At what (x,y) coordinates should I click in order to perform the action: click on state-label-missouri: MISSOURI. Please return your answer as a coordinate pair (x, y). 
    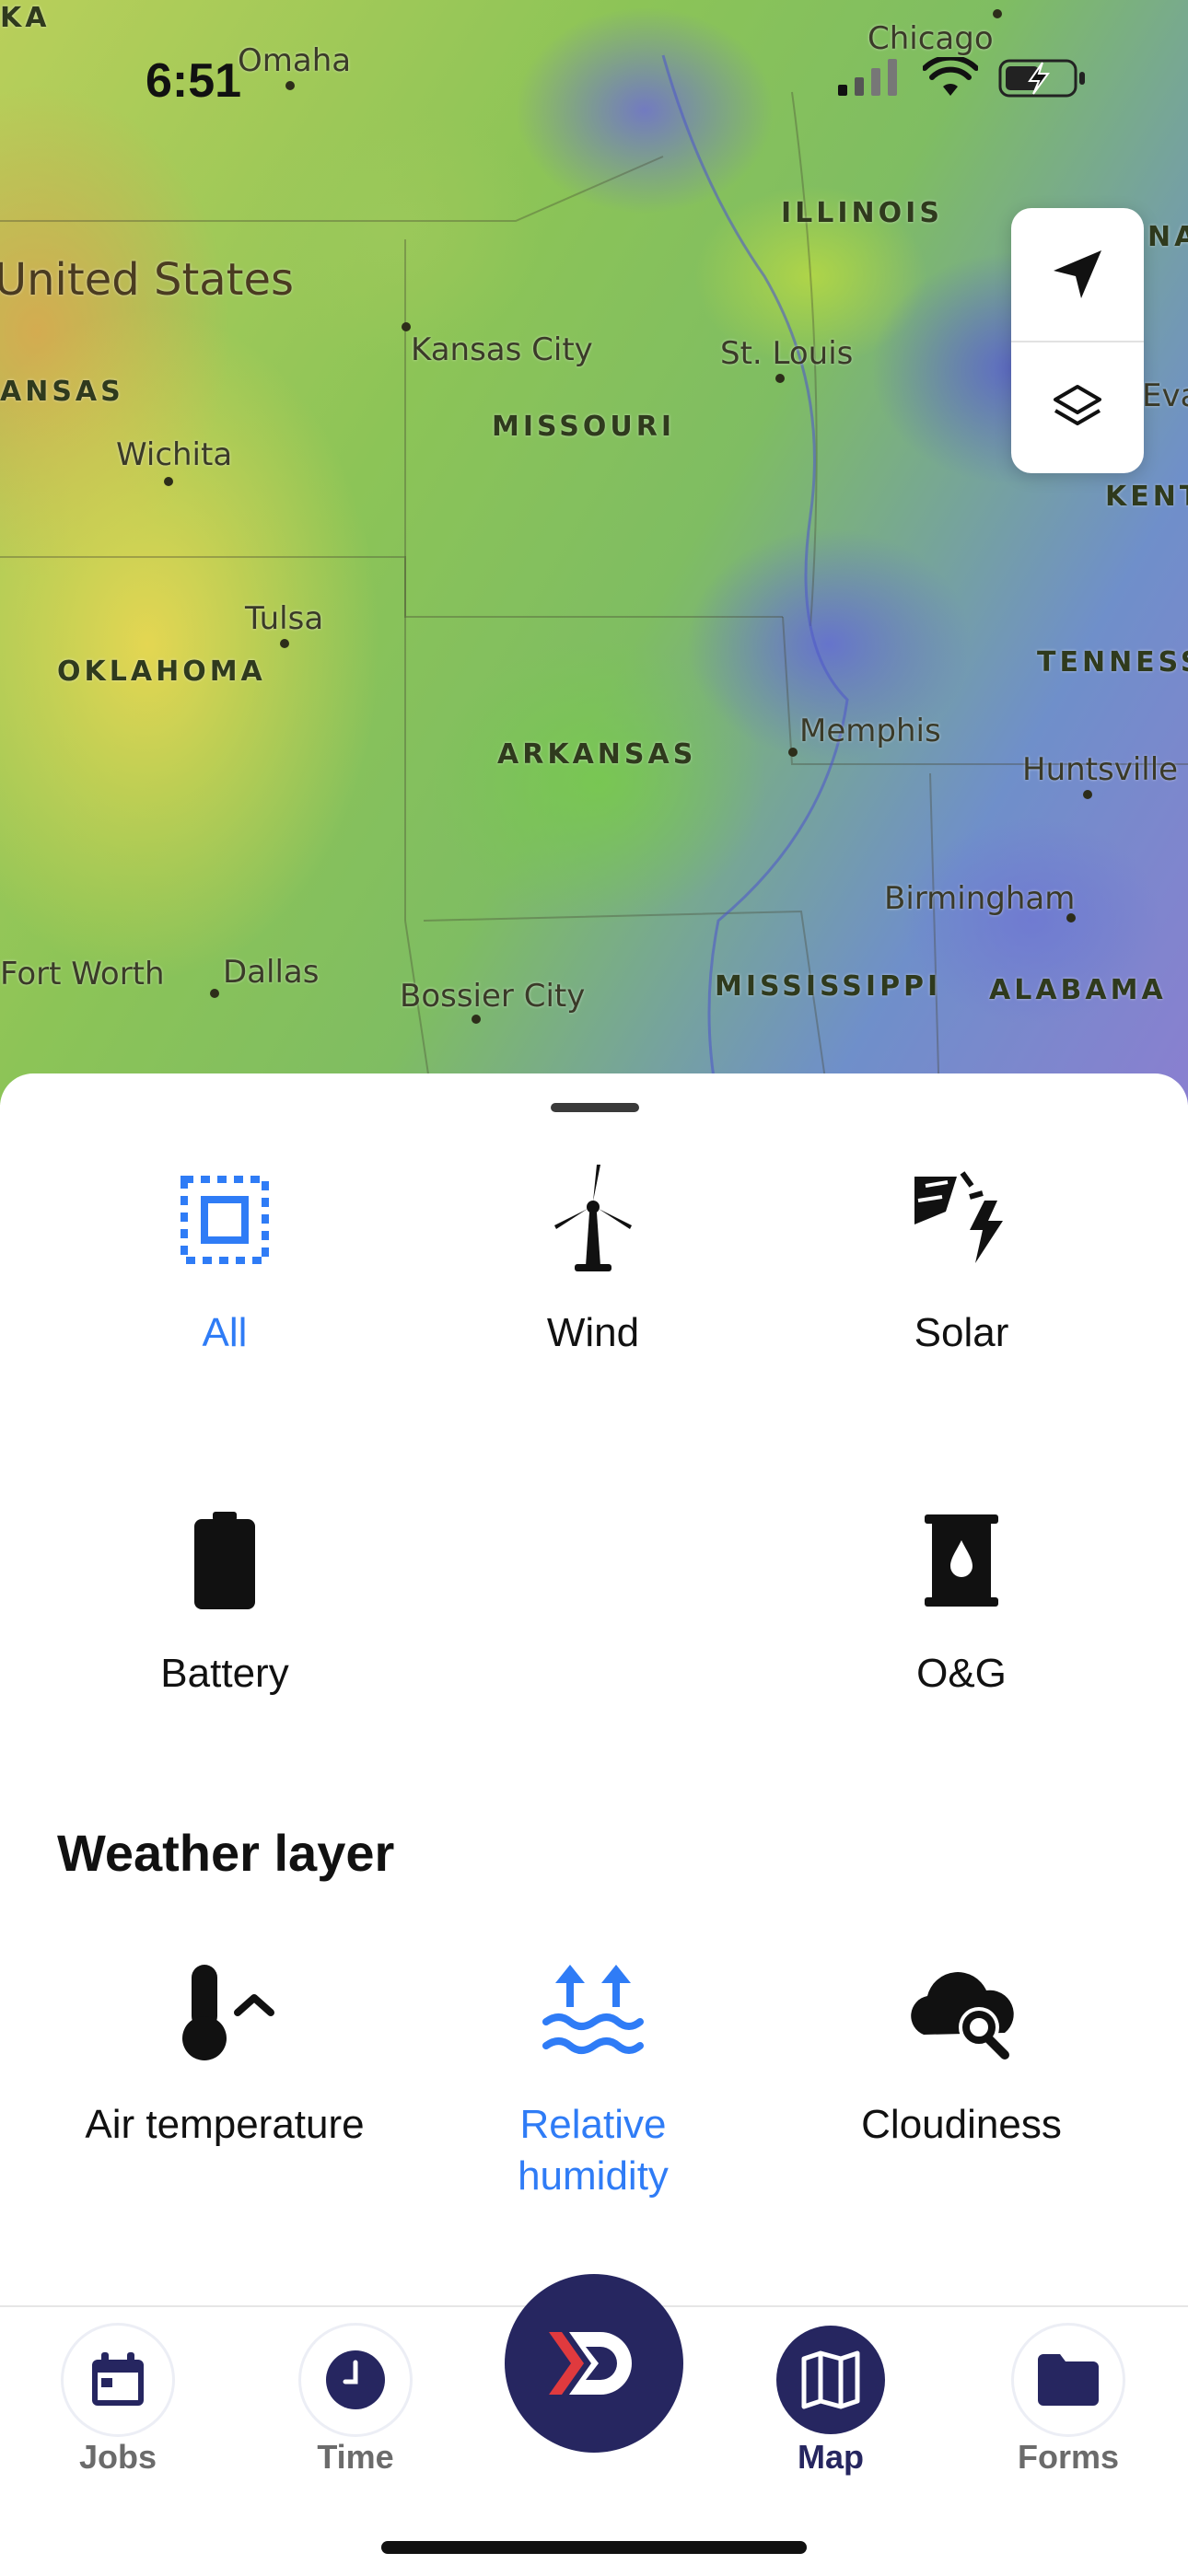
    Looking at the image, I should click on (584, 427).